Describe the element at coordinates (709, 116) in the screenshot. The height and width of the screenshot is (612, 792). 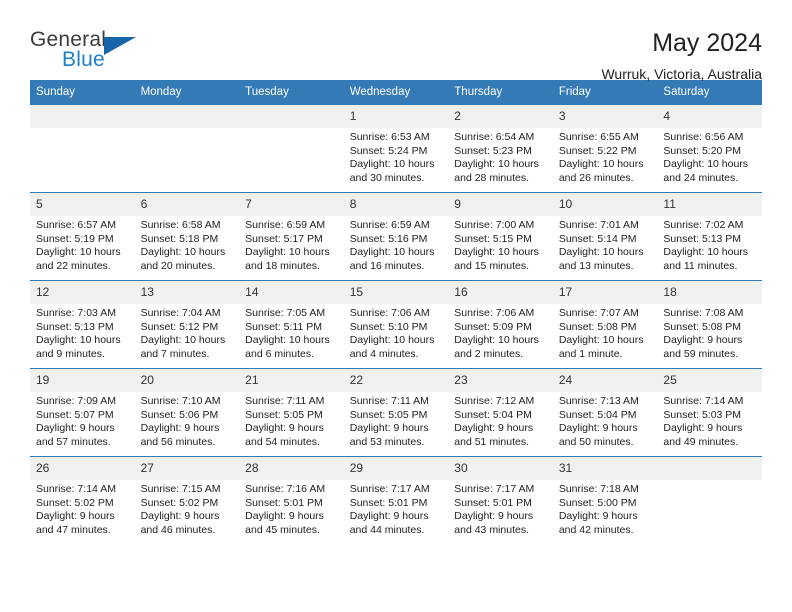
I see `day-number: 4` at that location.